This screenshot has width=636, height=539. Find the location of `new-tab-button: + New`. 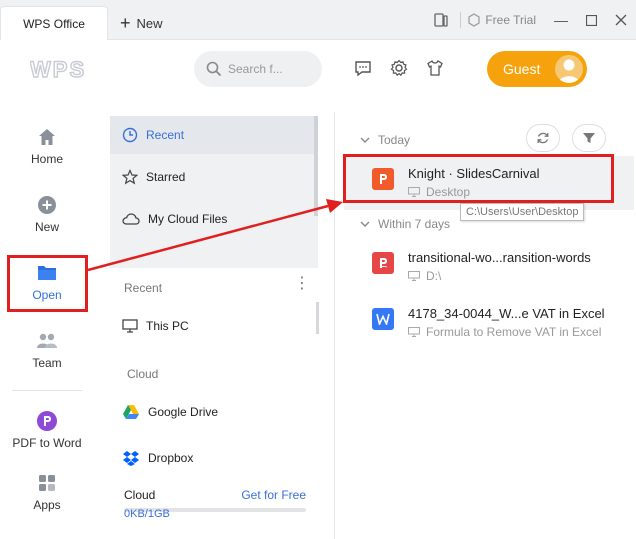

new-tab-button: + New is located at coordinates (141, 23).